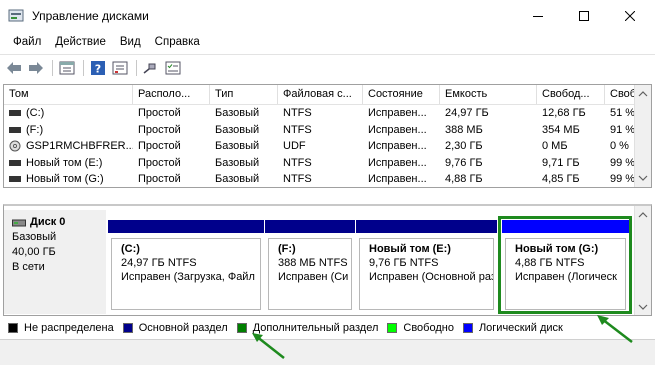 Image resolution: width=655 pixels, height=365 pixels. I want to click on view-list-button, so click(173, 68).